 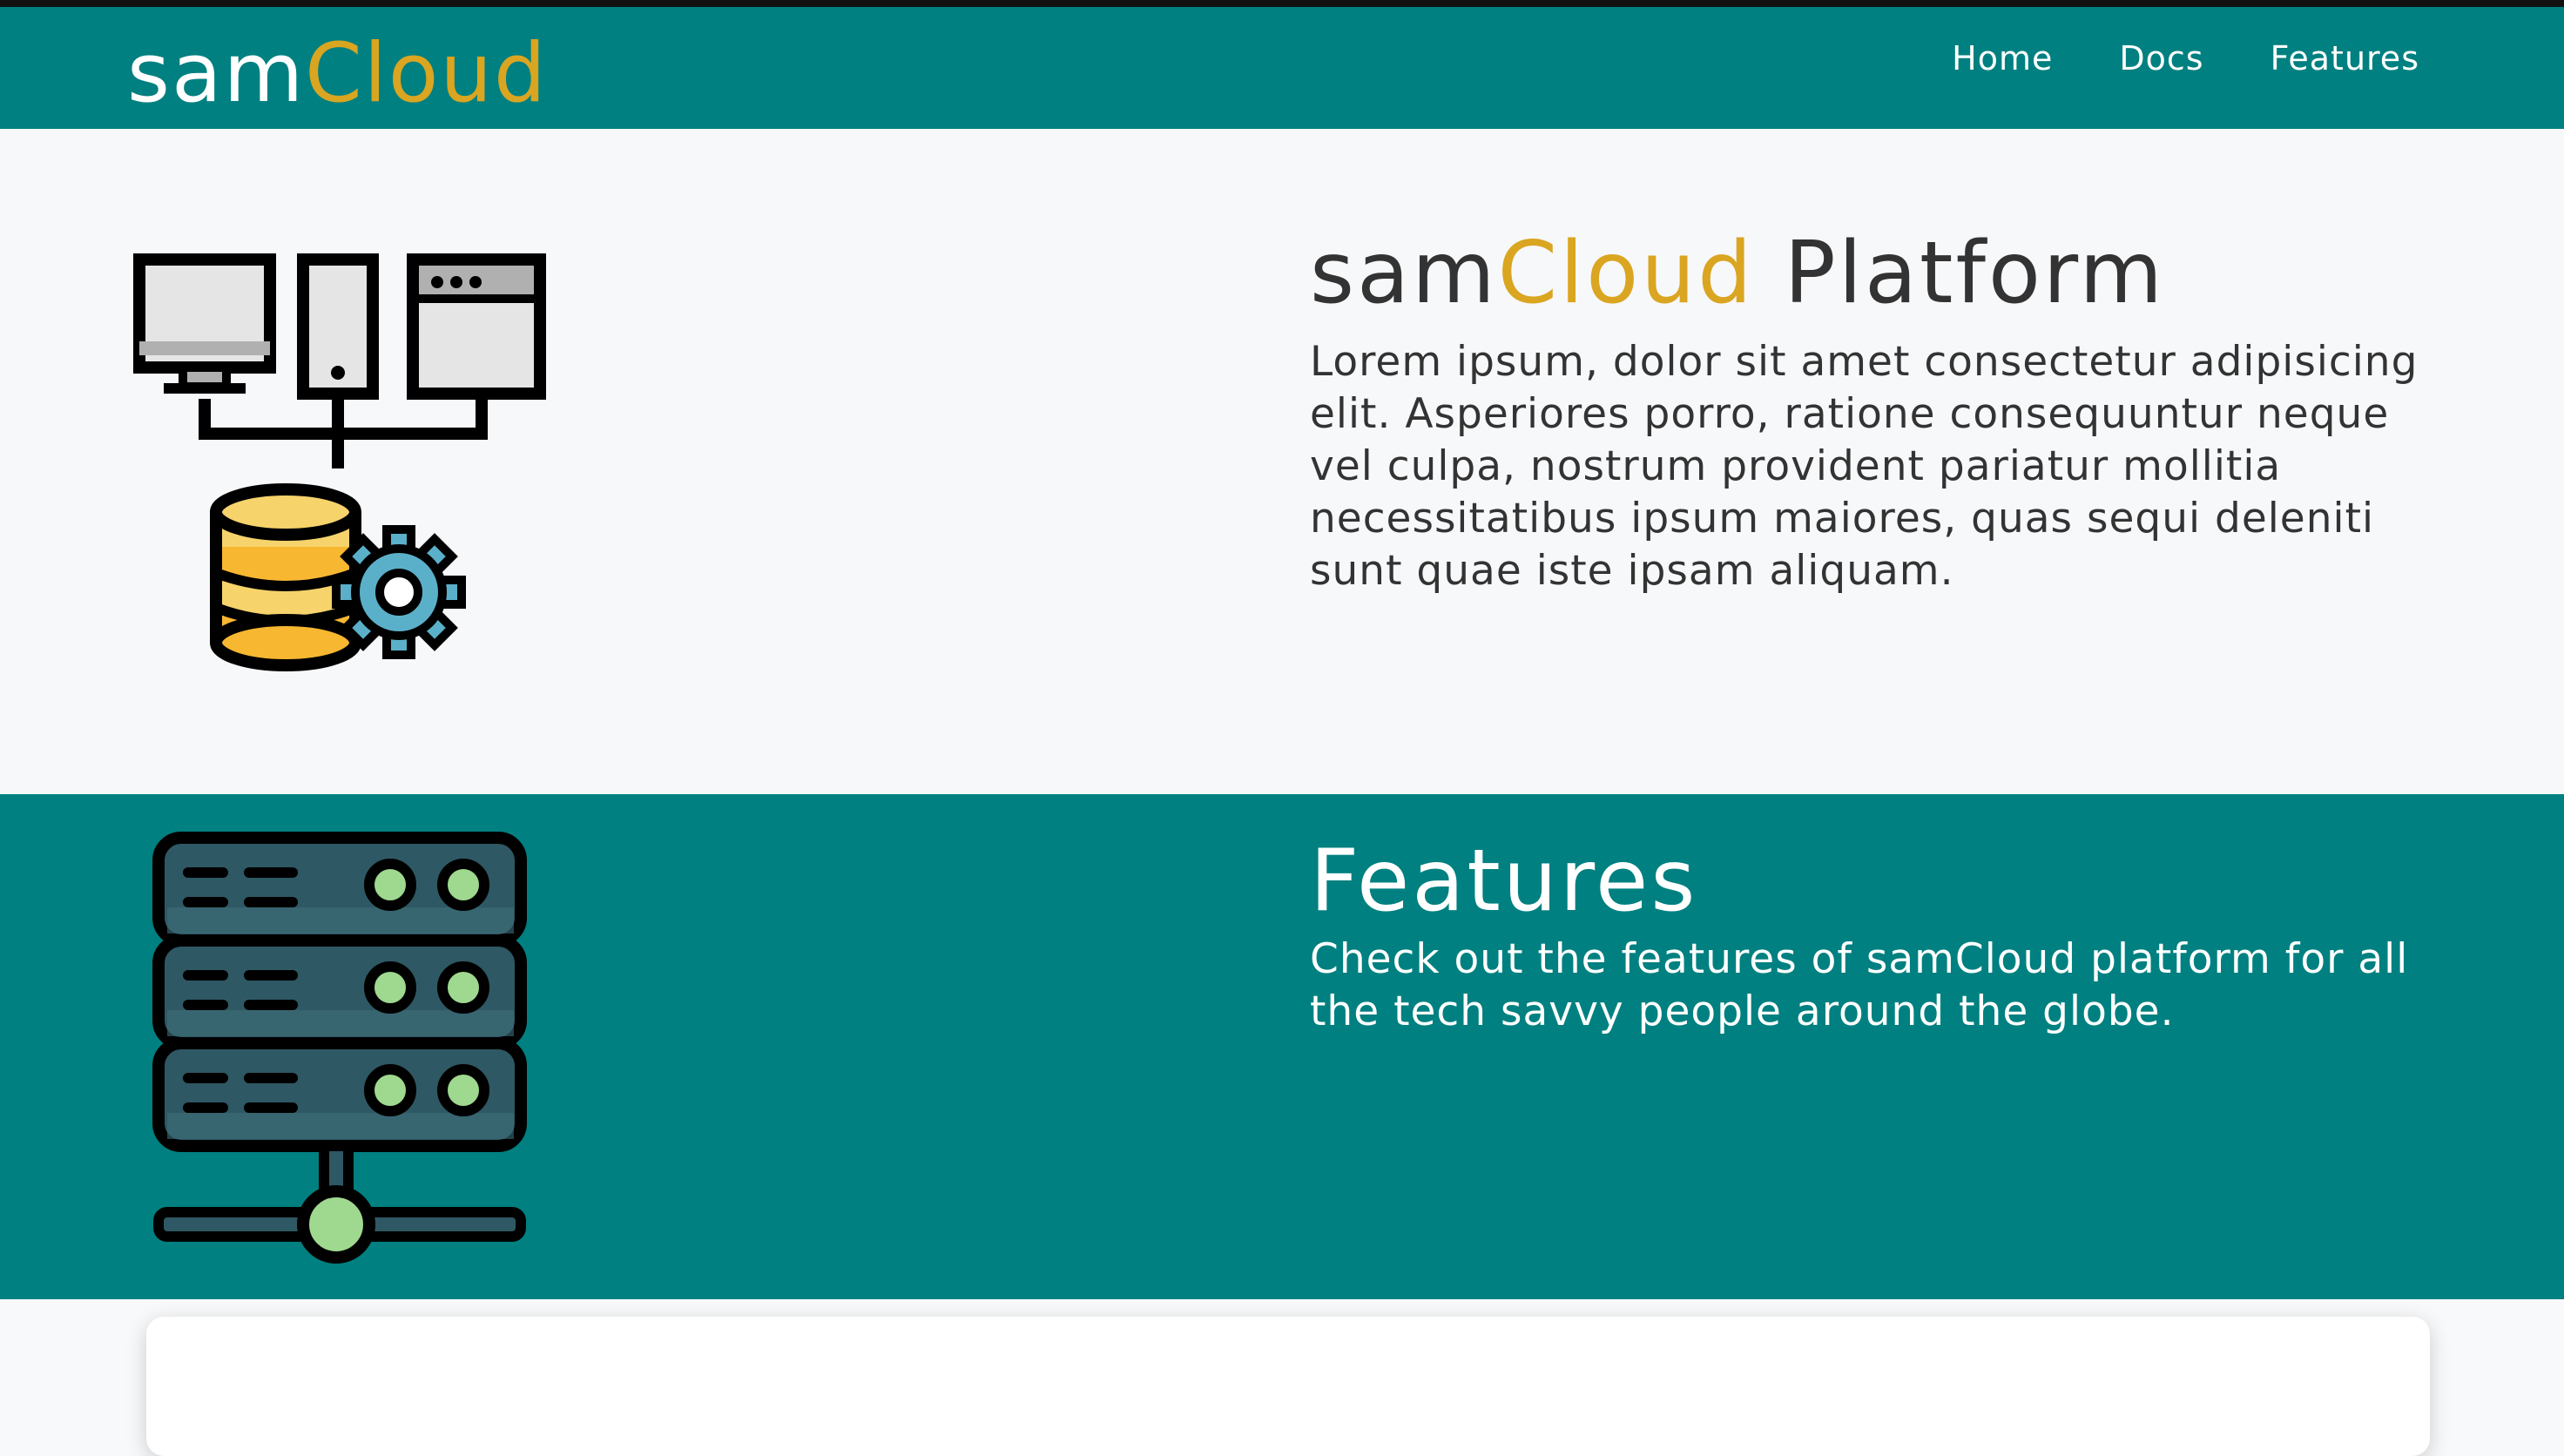 I want to click on brand-part2: Cloud, so click(x=426, y=73).